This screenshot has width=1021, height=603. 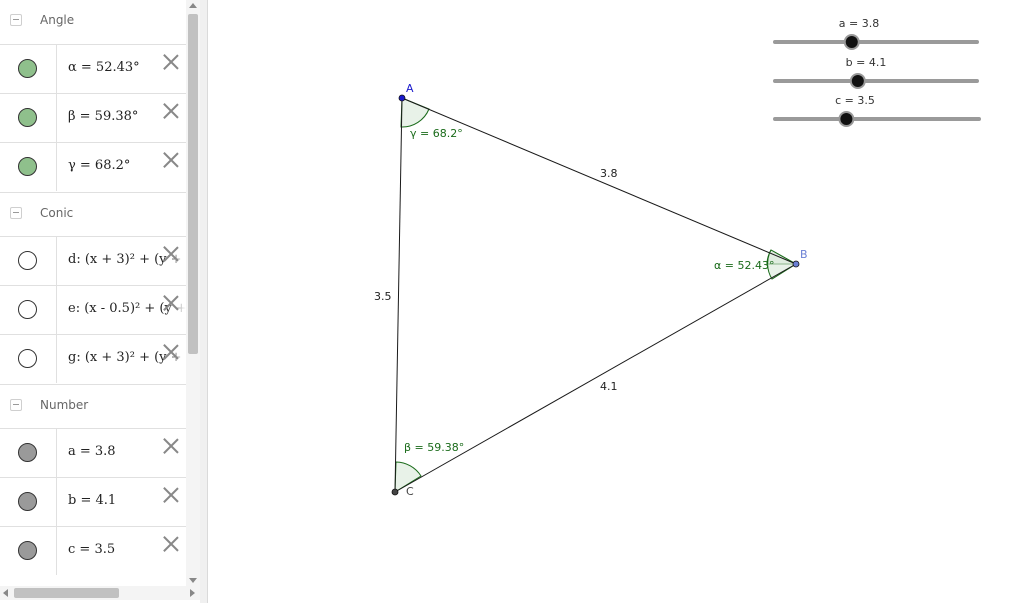 I want to click on slider-a-knob, so click(x=851, y=42).